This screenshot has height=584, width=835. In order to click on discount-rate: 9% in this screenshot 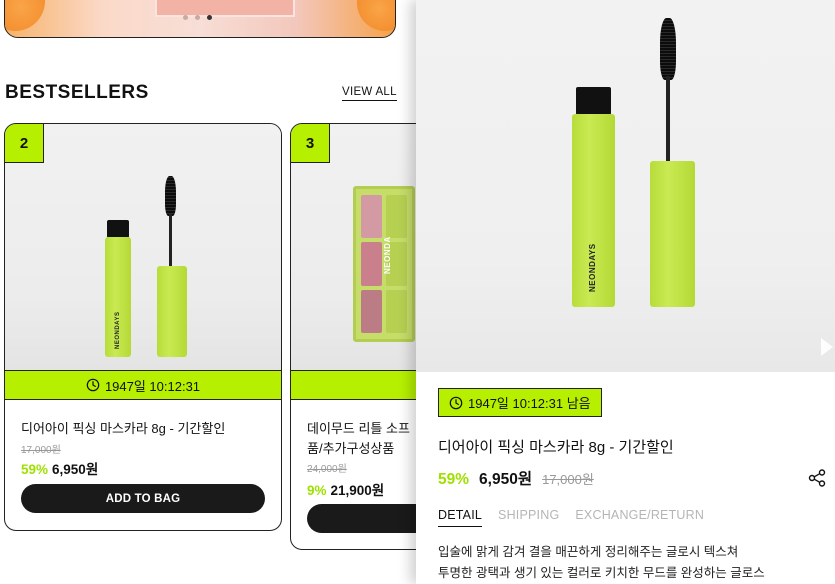, I will do `click(317, 490)`.